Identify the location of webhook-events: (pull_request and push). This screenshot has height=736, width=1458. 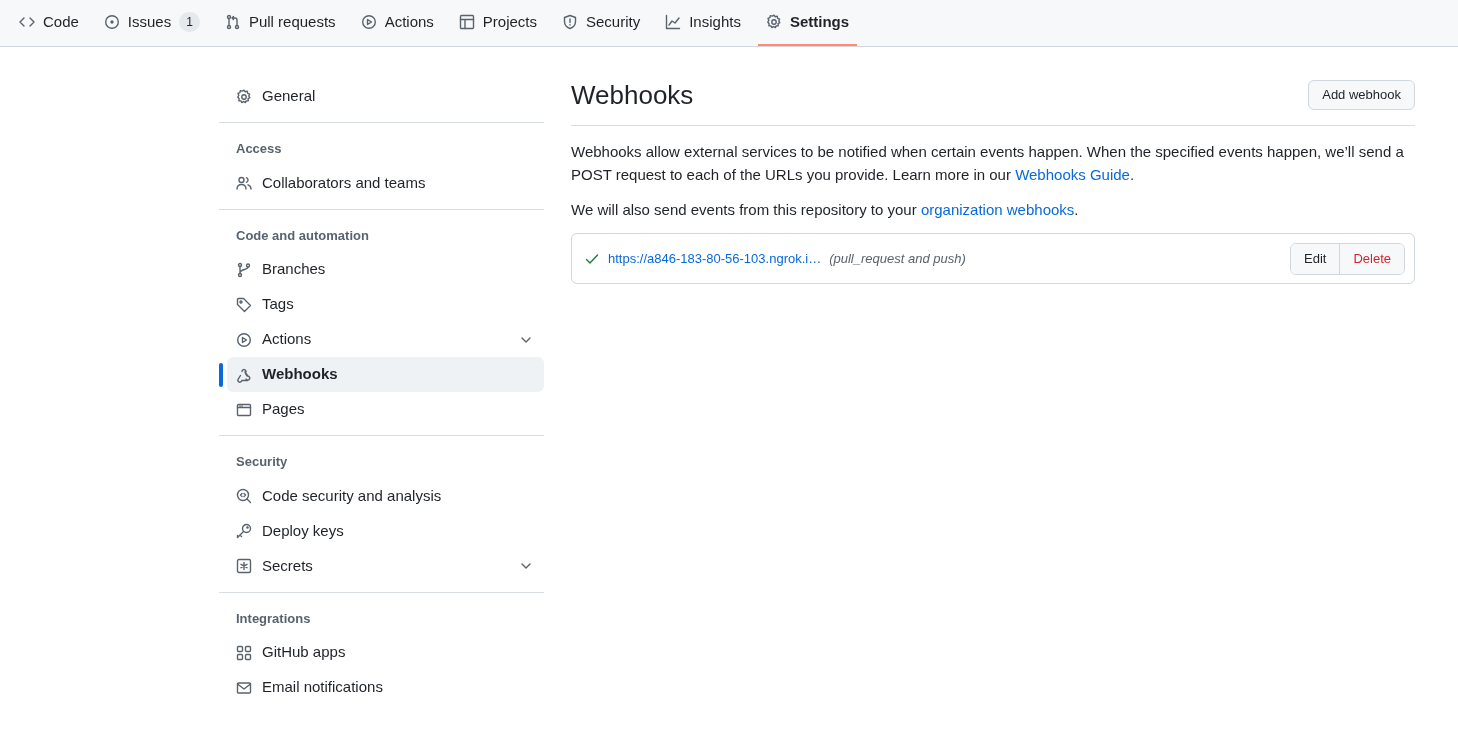
(897, 258).